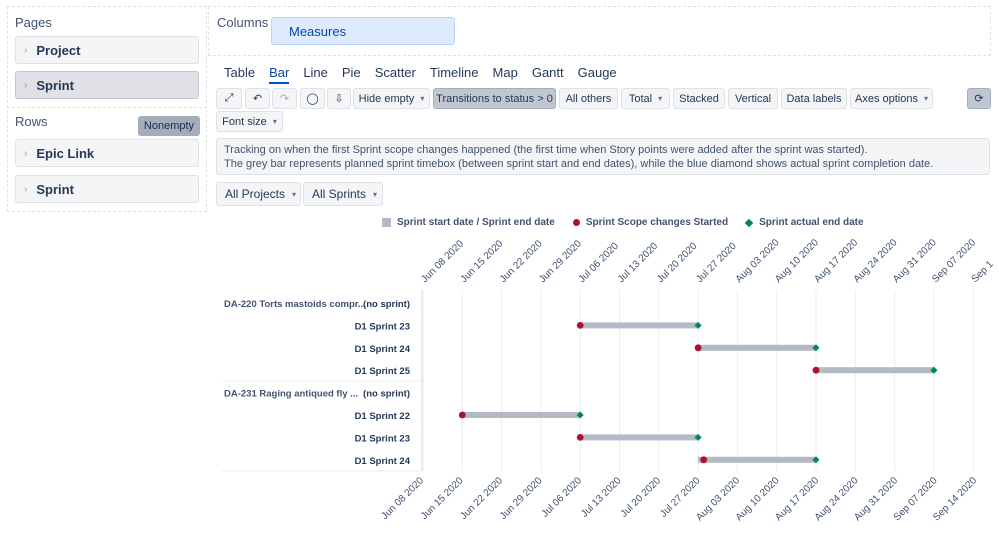 The width and height of the screenshot is (999, 544). What do you see at coordinates (476, 222) in the screenshot?
I see `legend-label: Sprint start date / Sprint end date` at bounding box center [476, 222].